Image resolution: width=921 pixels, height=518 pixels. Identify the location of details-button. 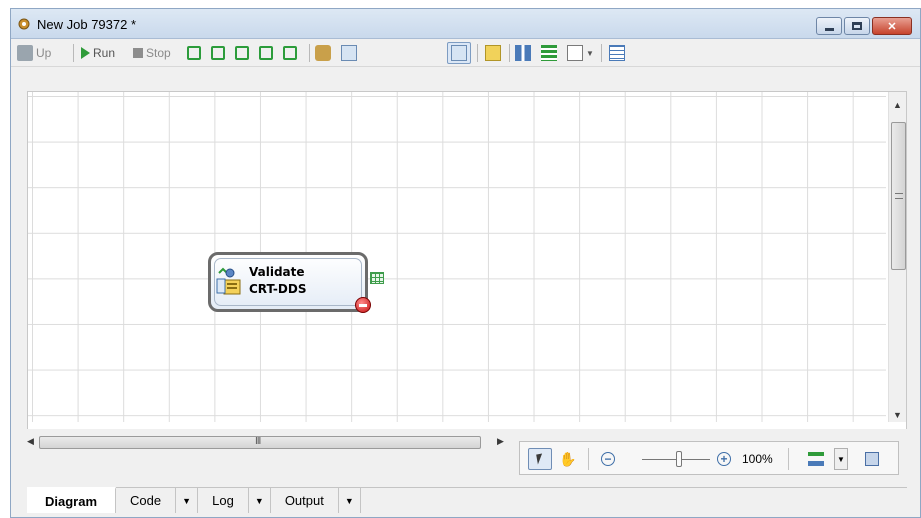
(617, 53).